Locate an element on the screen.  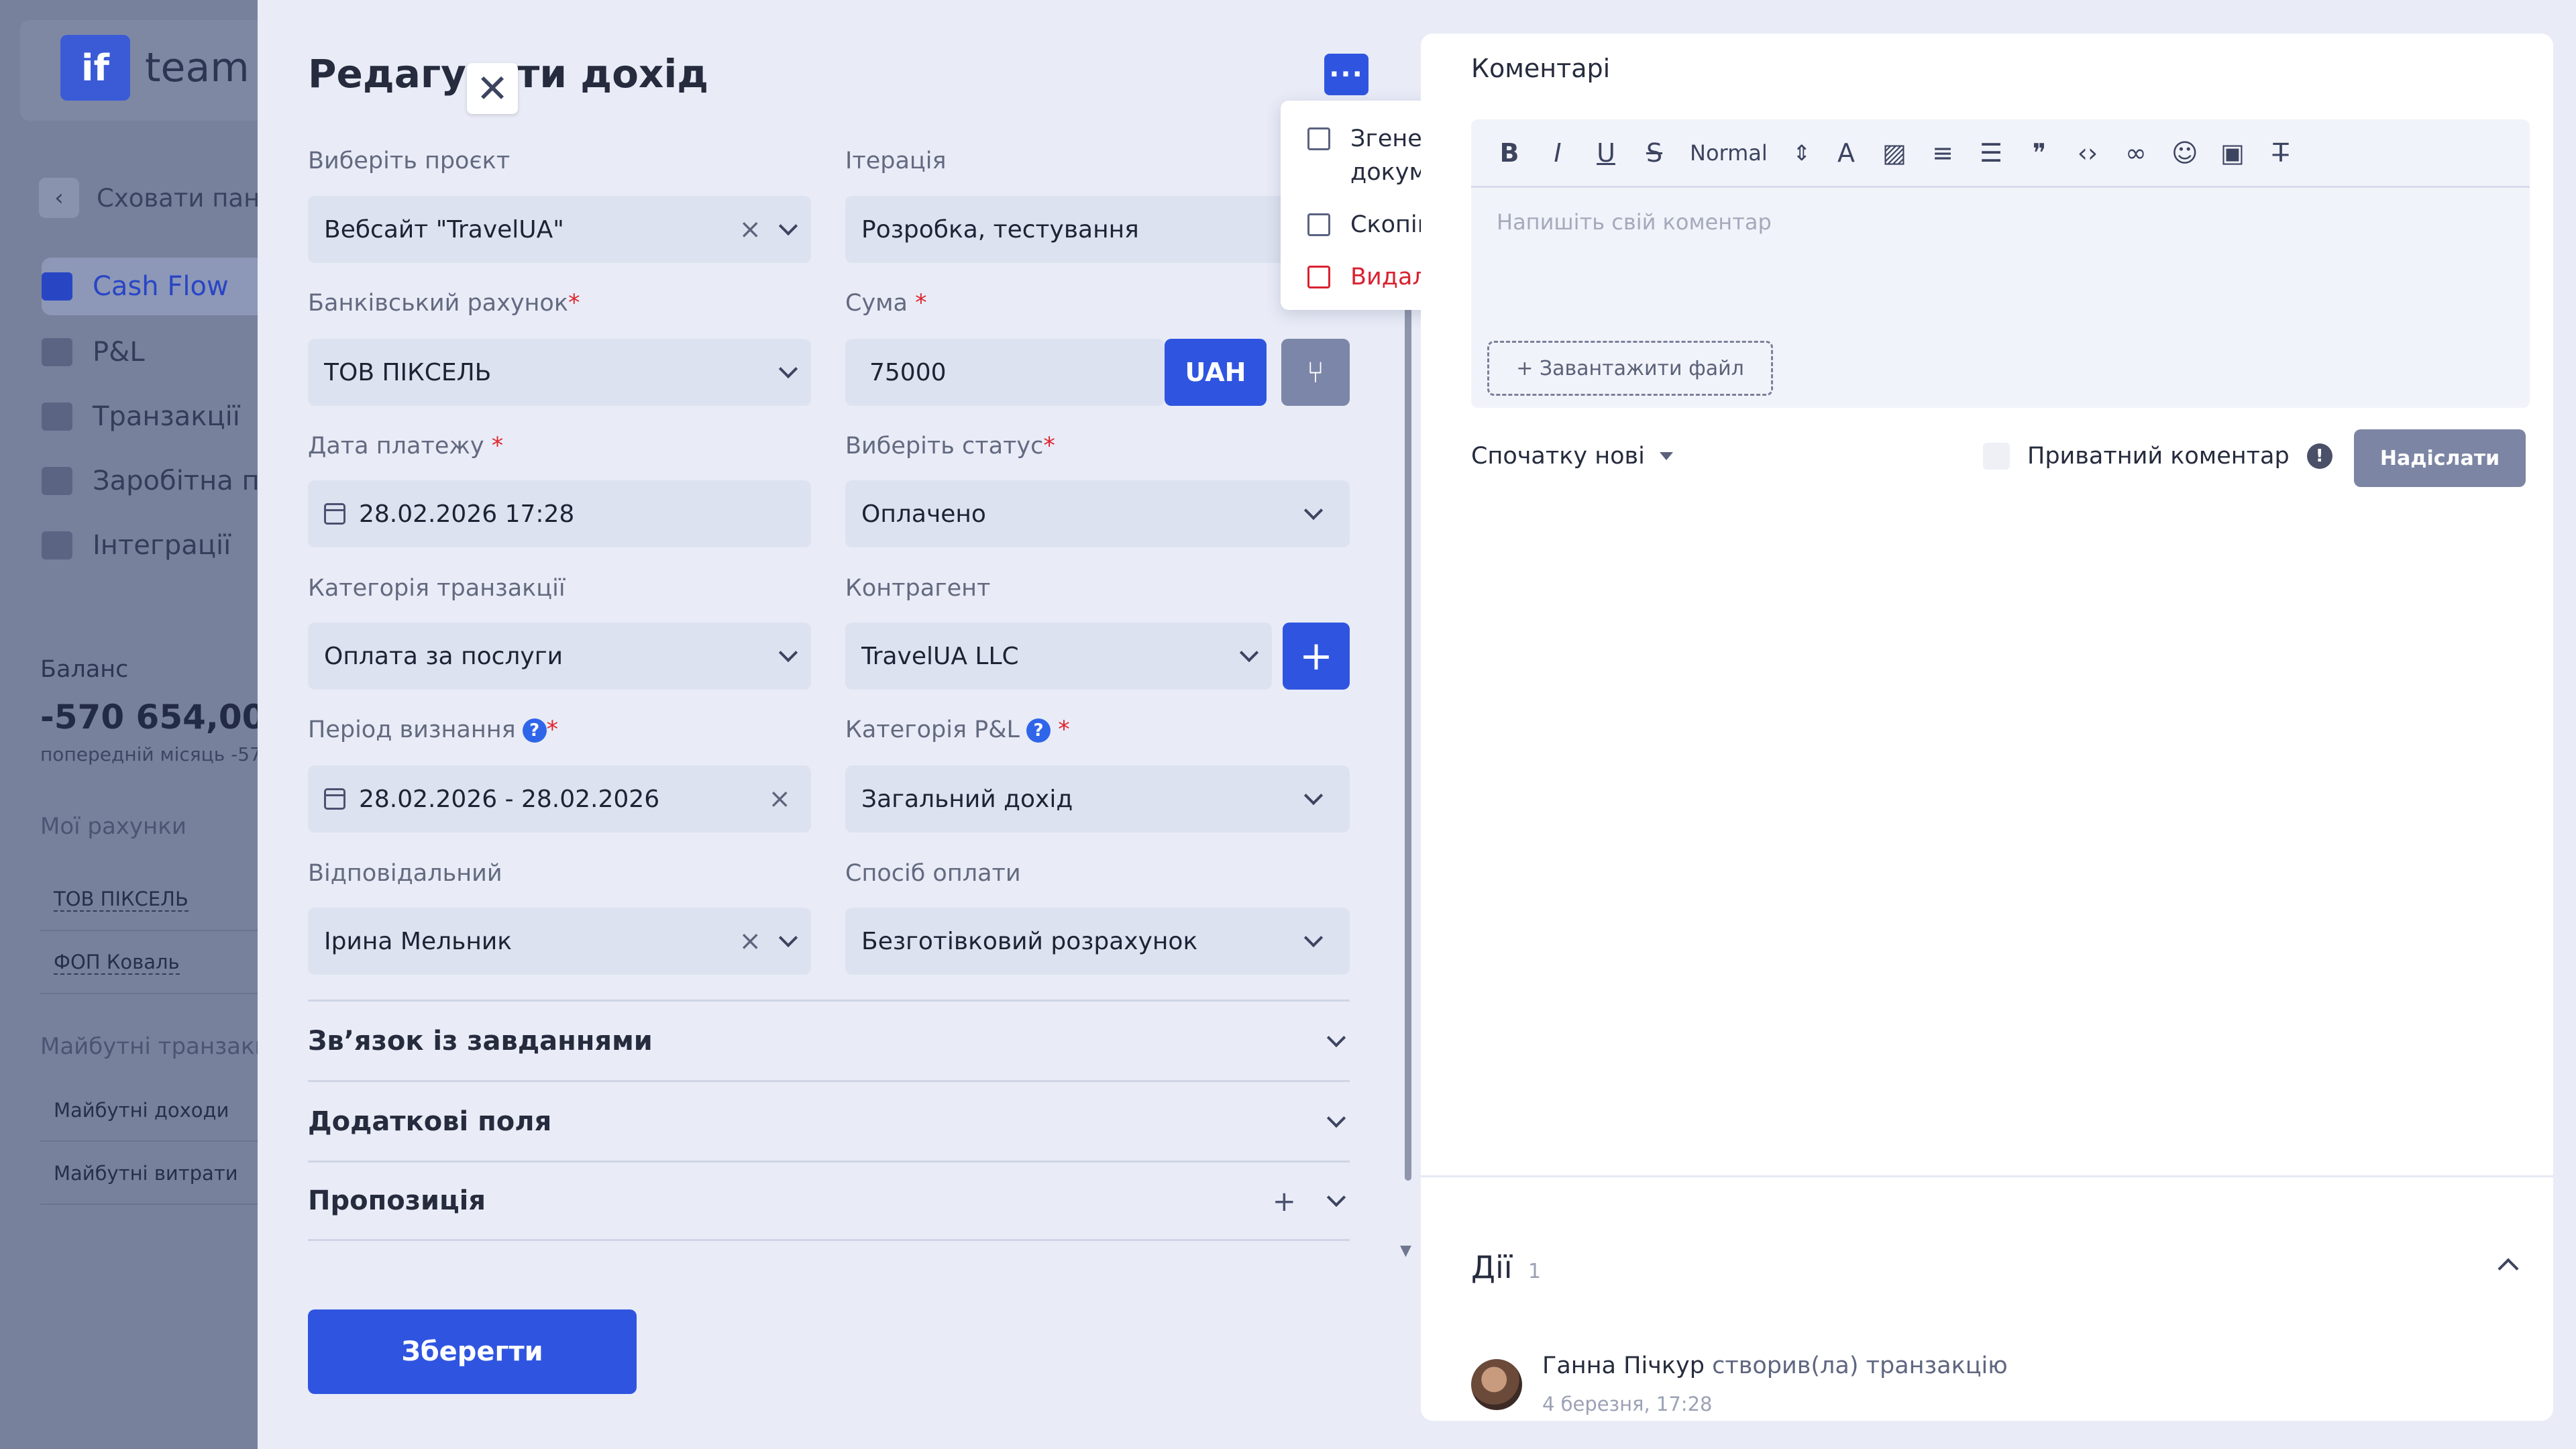
responsible-select: Ірина Мельник × is located at coordinates (559, 941).